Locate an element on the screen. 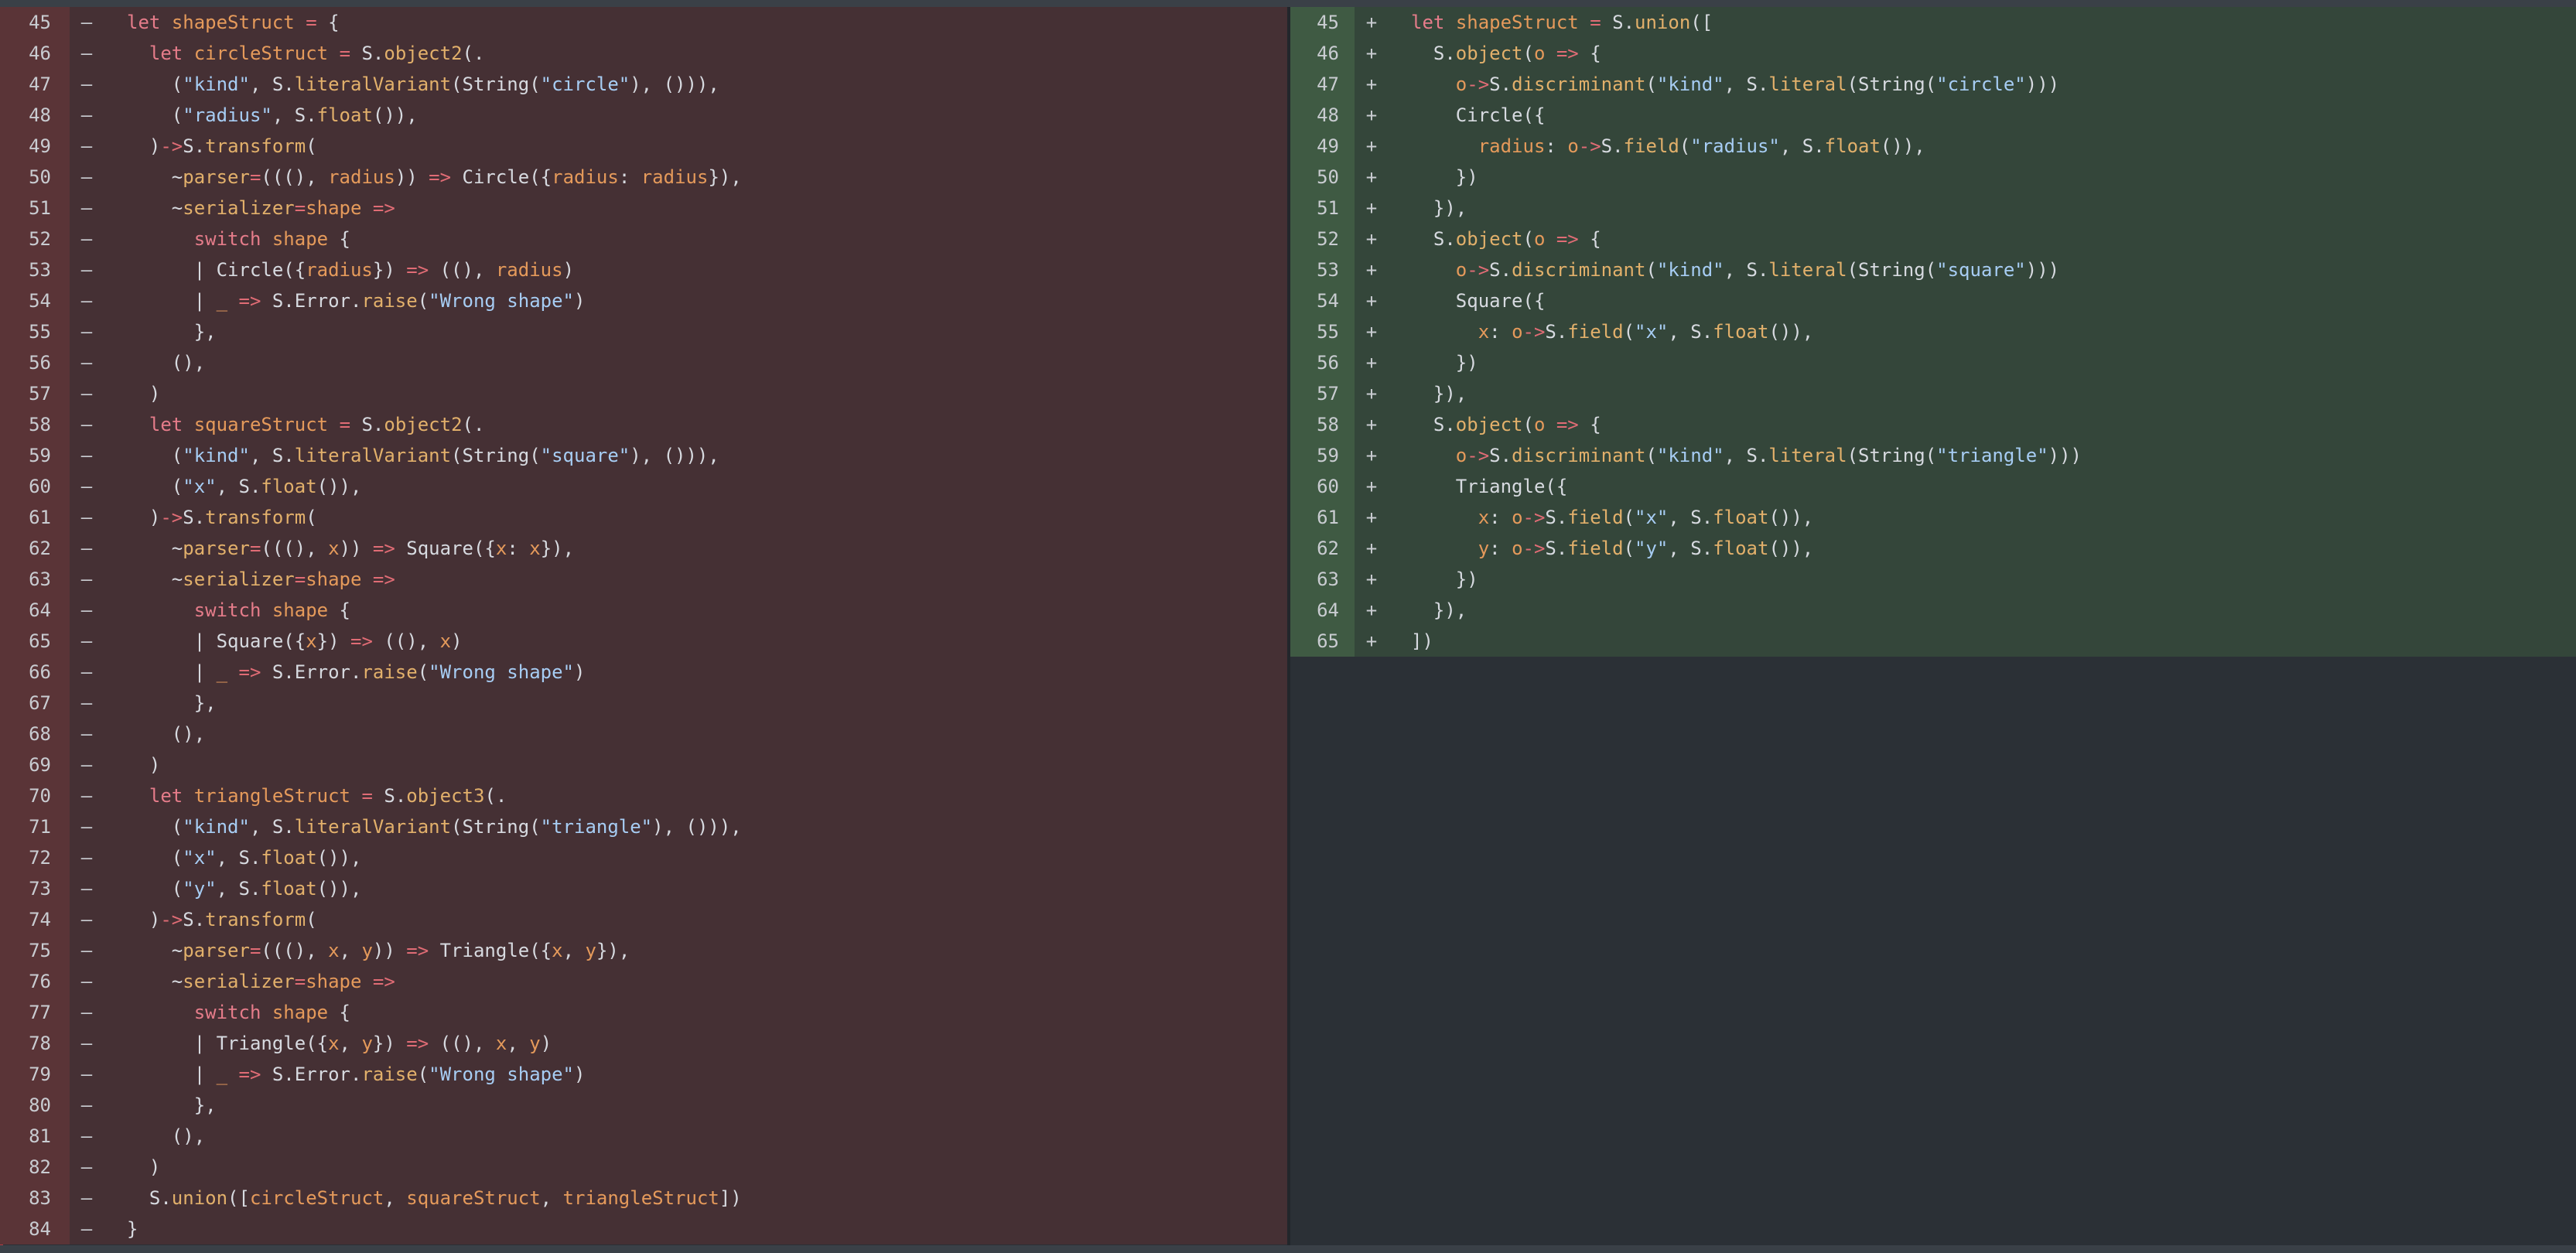  added-line: 55 + x: o->S.field("x", S.float()), is located at coordinates (1933, 331).